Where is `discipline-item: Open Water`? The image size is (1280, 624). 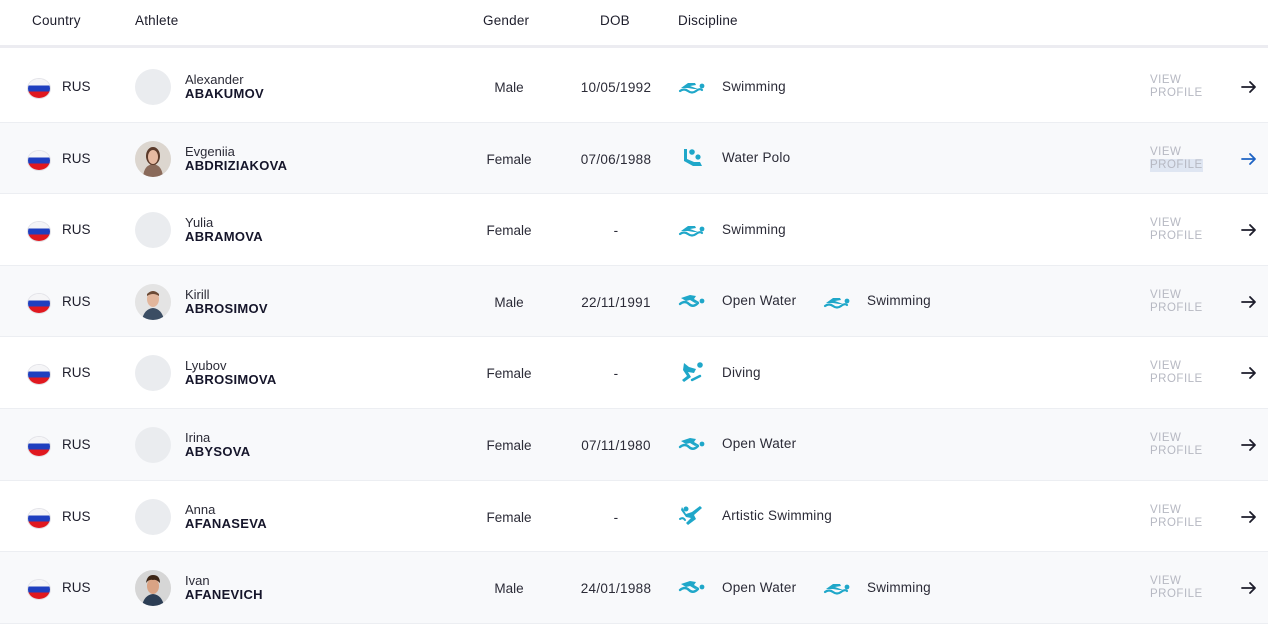 discipline-item: Open Water is located at coordinates (737, 587).